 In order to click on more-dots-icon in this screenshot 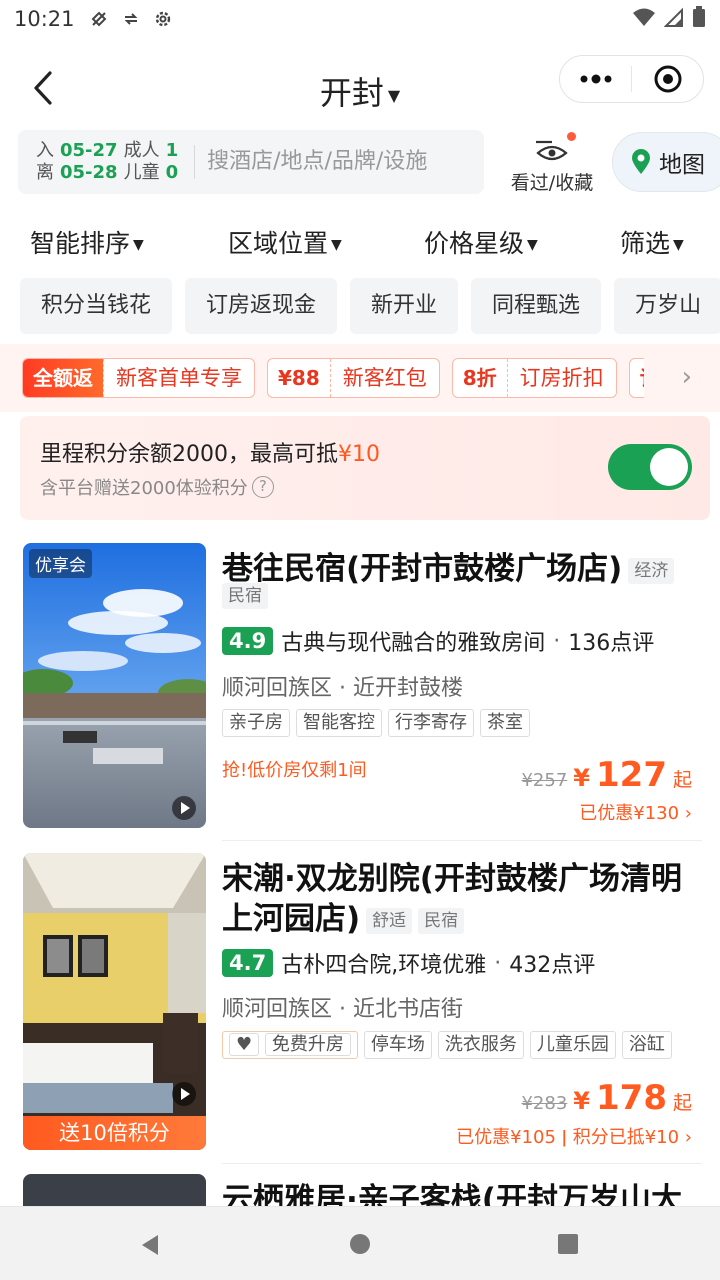, I will do `click(595, 79)`.